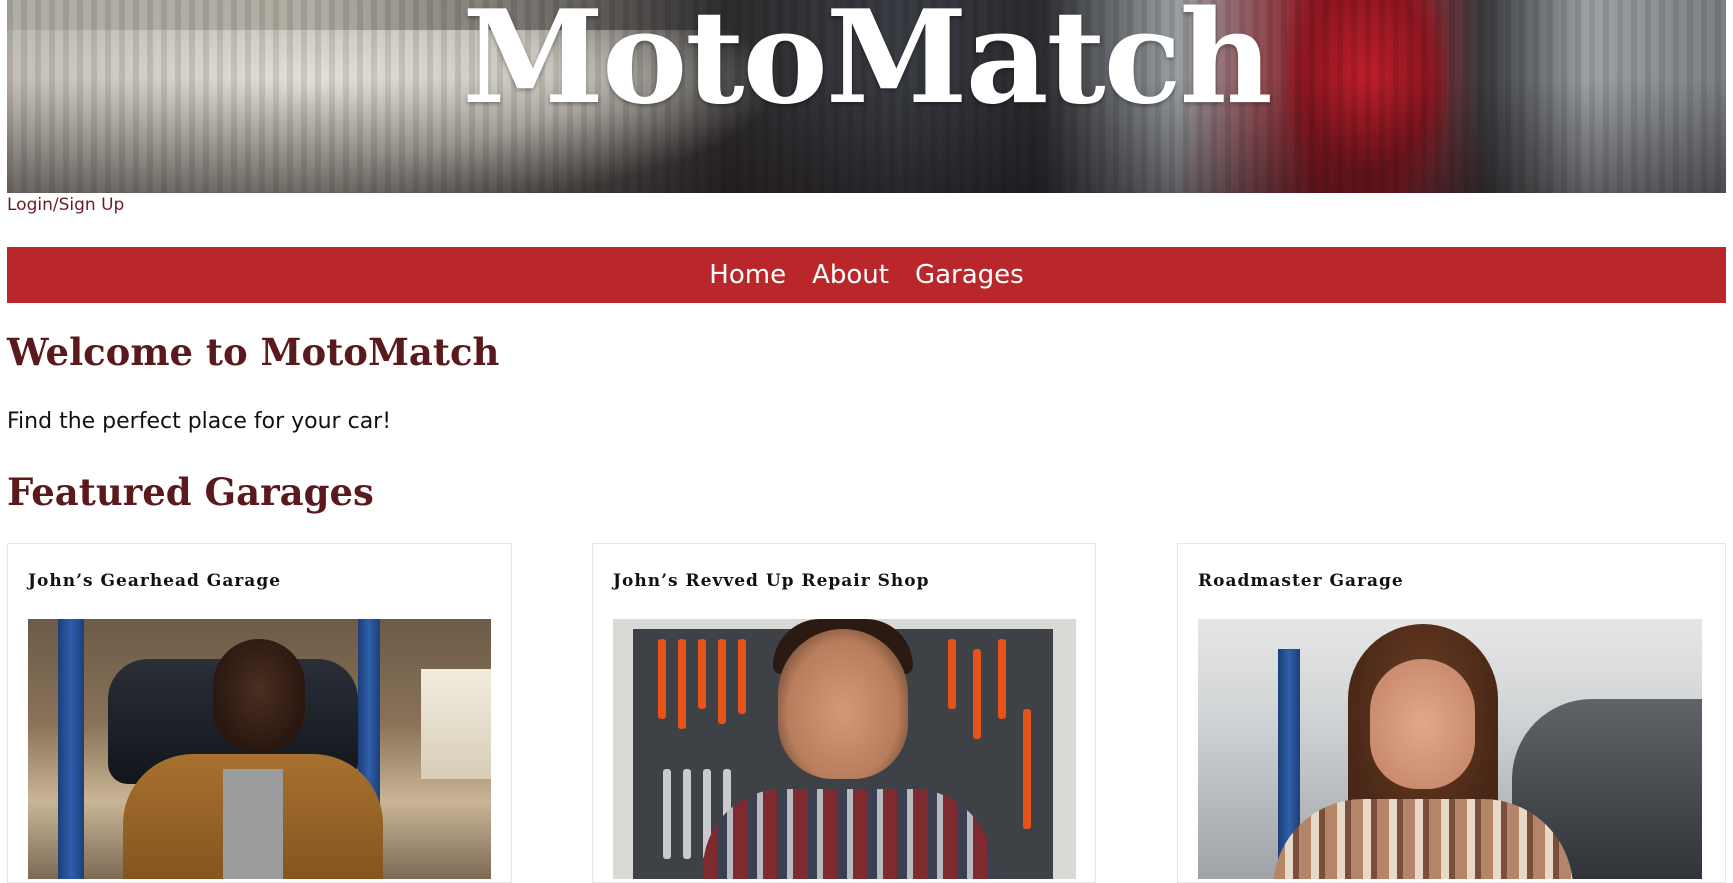 This screenshot has height=883, width=1733. I want to click on garage-card-title: Roadmaster Garage, so click(1301, 581).